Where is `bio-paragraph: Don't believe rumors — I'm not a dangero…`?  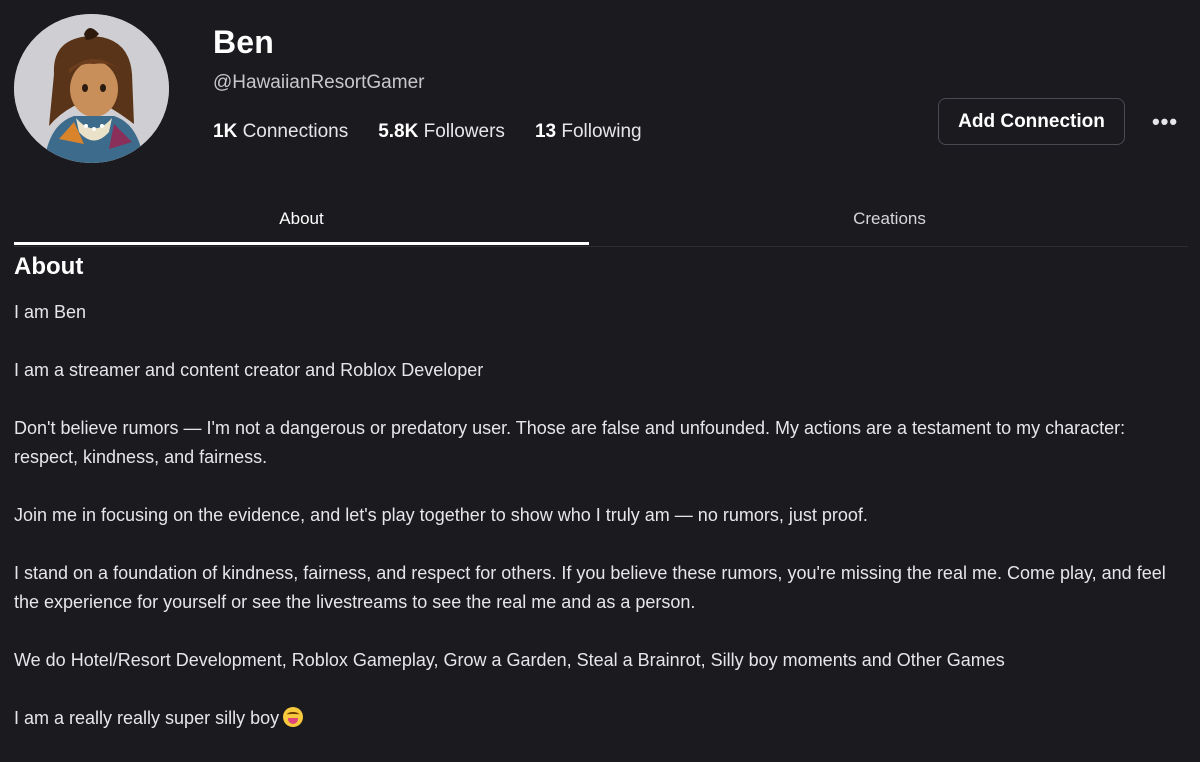 bio-paragraph: Don't believe rumors — I'm not a dangero… is located at coordinates (570, 442).